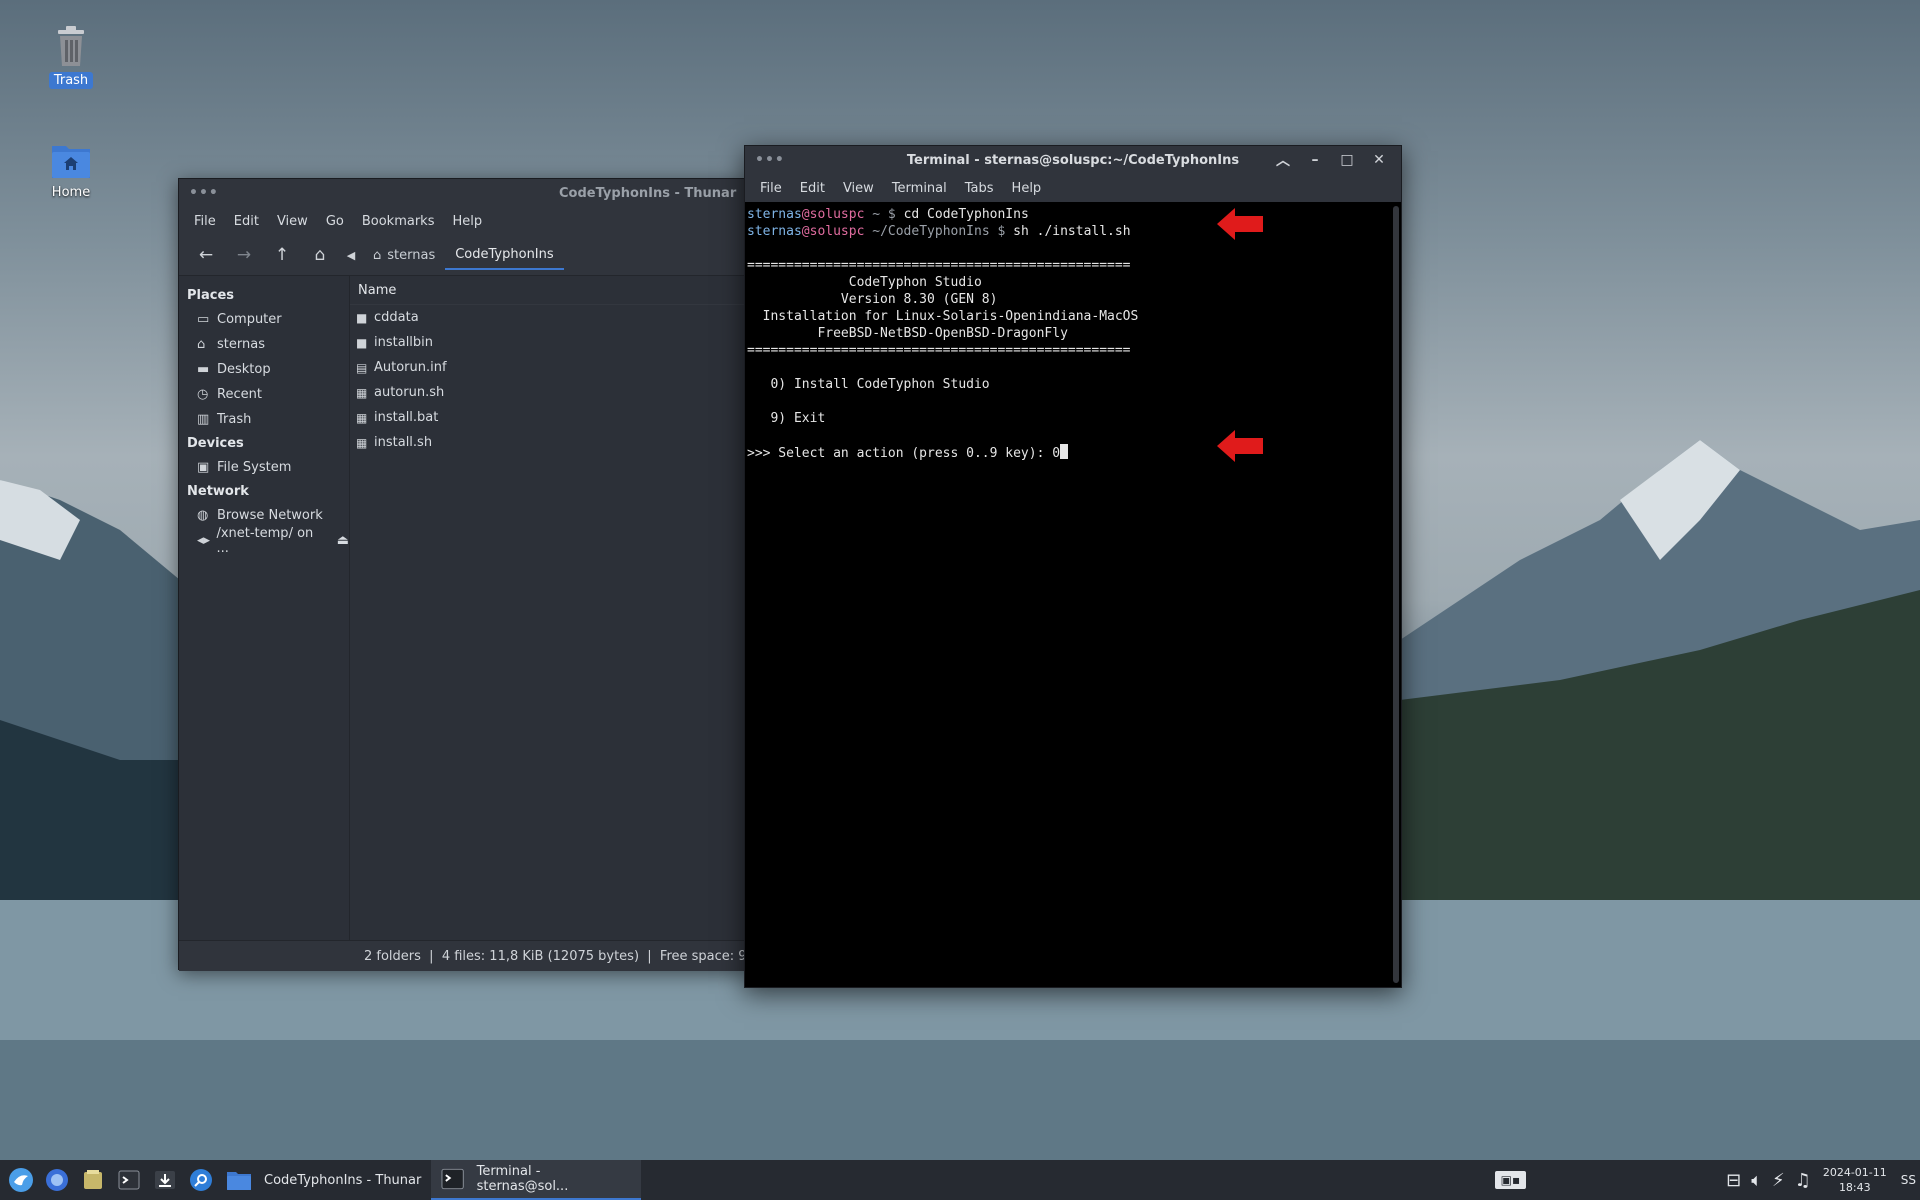  Describe the element at coordinates (198, 193) in the screenshot. I see `window-menu-icon: •••` at that location.